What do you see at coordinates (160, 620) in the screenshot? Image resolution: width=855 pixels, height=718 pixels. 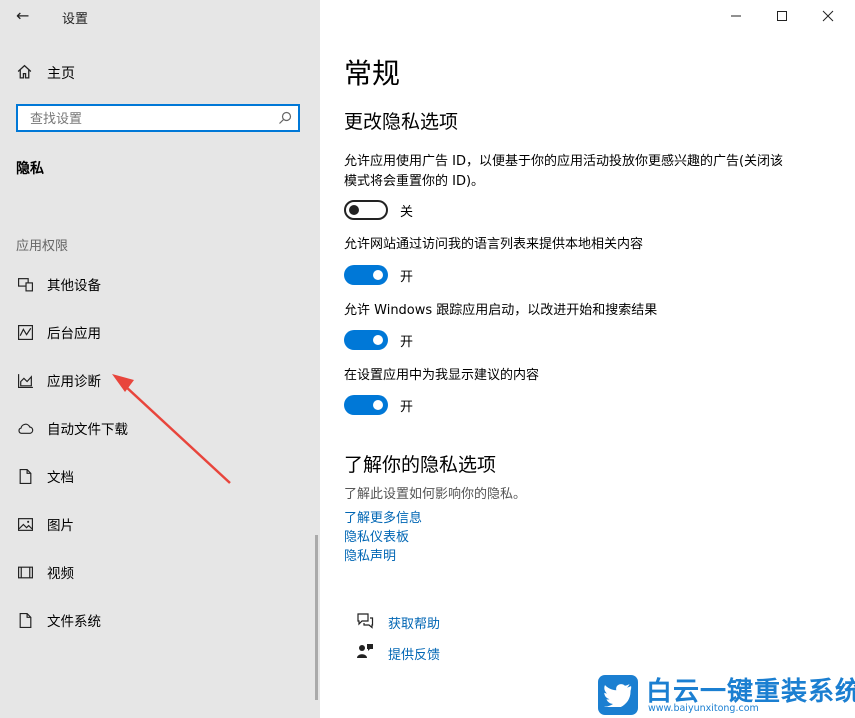 I see `sidebar-item-file-system: 文件系统` at bounding box center [160, 620].